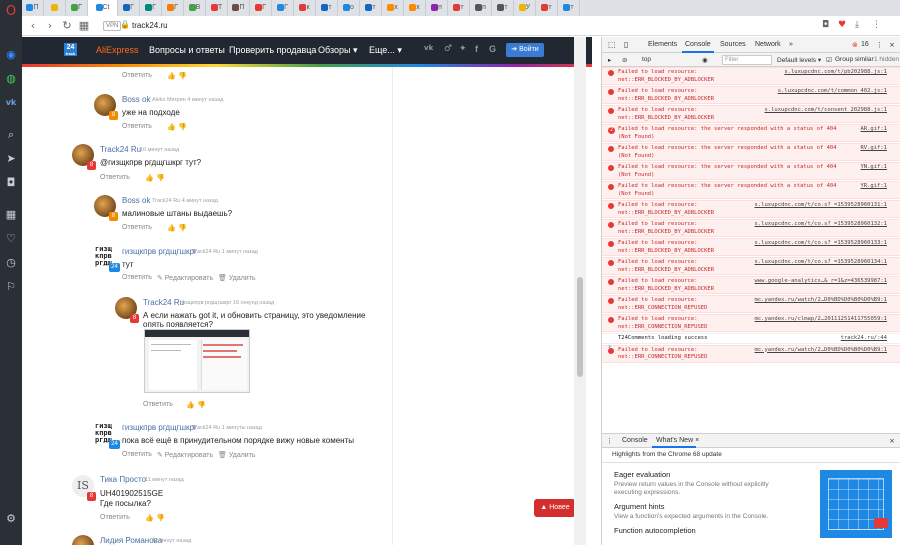  What do you see at coordinates (609, 441) in the screenshot?
I see `drawer-menu-icon: ⋮` at bounding box center [609, 441].